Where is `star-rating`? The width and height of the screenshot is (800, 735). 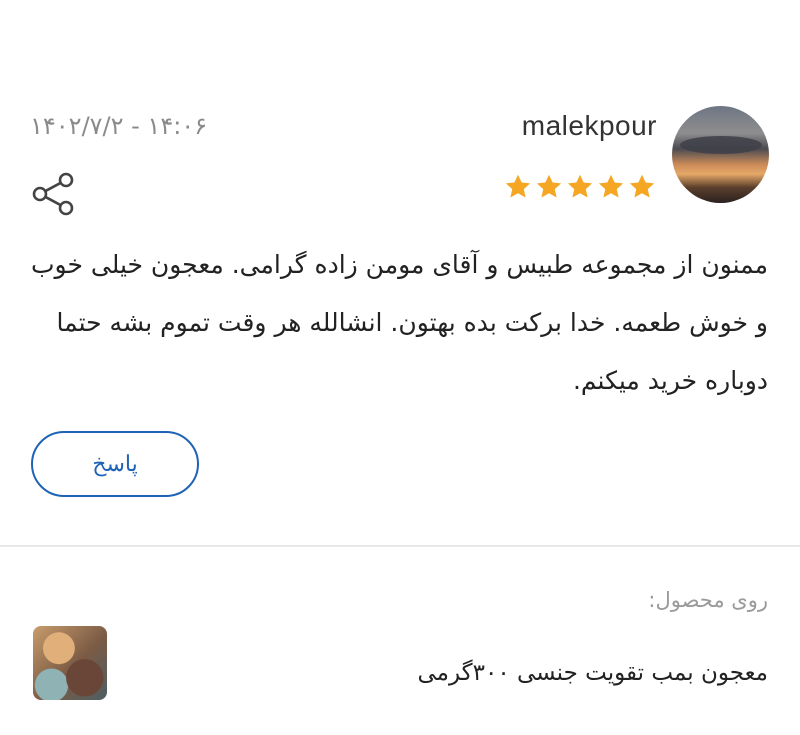 star-rating is located at coordinates (580, 187).